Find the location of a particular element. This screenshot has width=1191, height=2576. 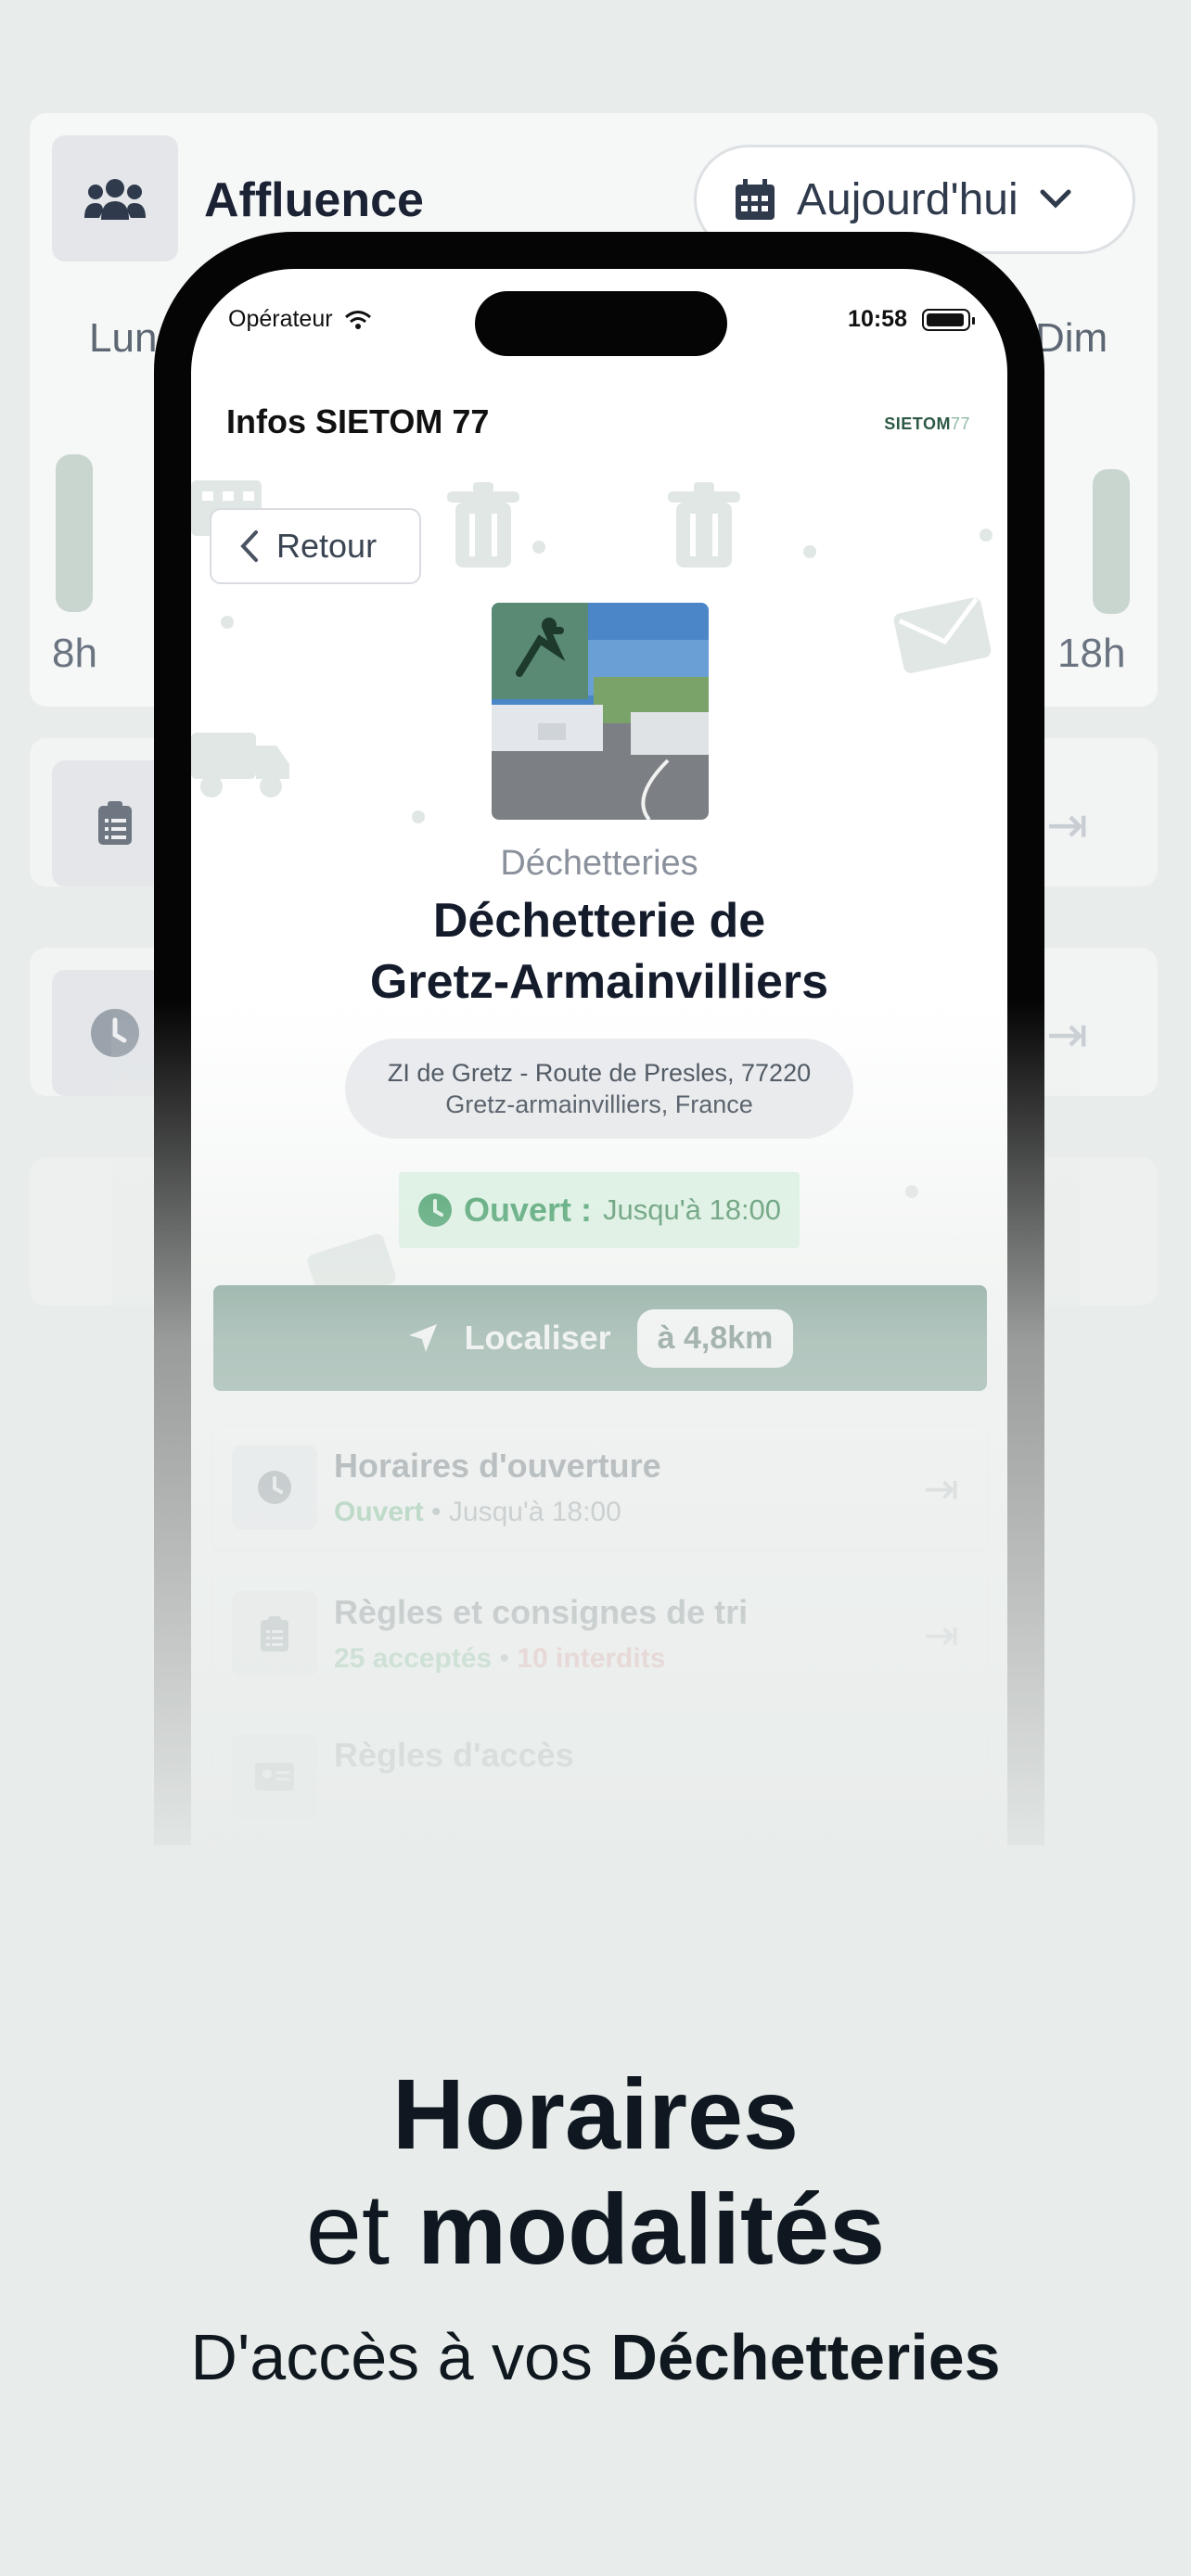

headline-line1: Horaires is located at coordinates (595, 2114).